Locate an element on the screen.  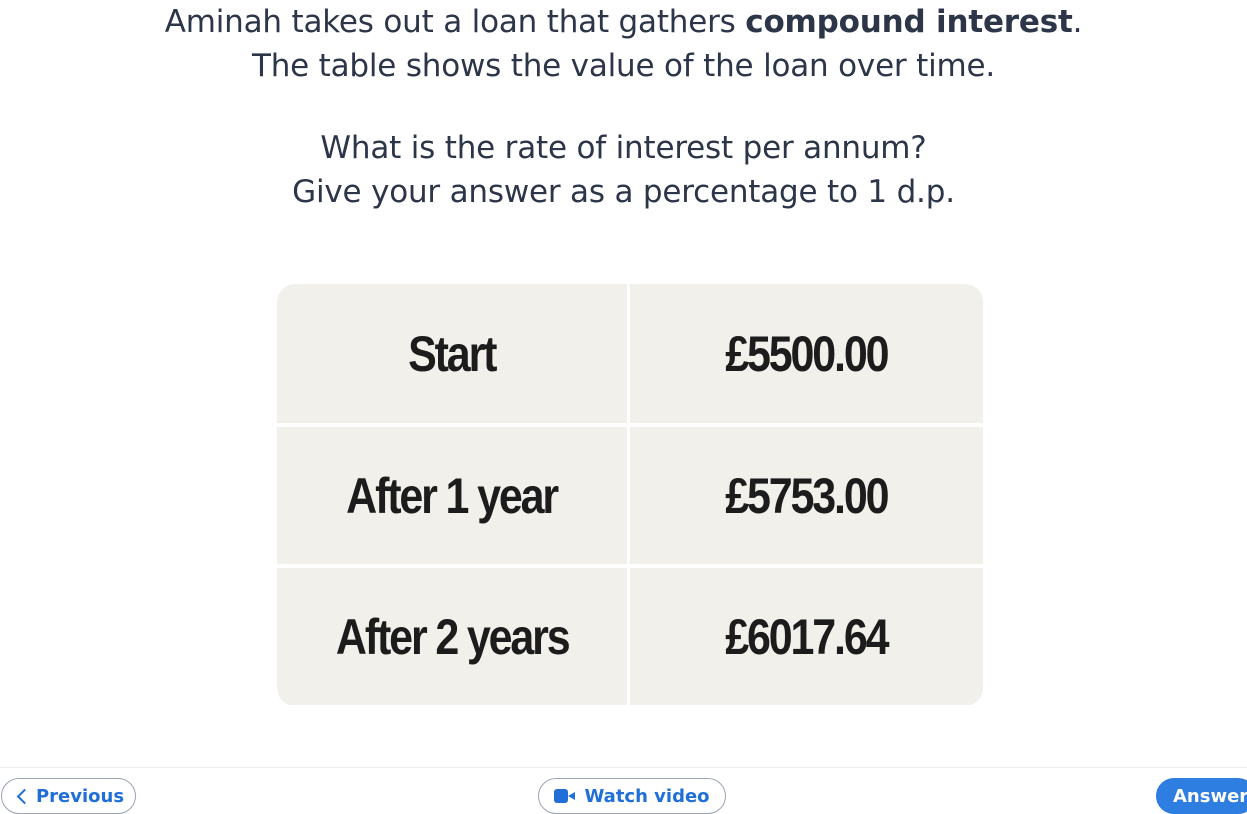
watch-video-button: Watch video is located at coordinates (632, 796).